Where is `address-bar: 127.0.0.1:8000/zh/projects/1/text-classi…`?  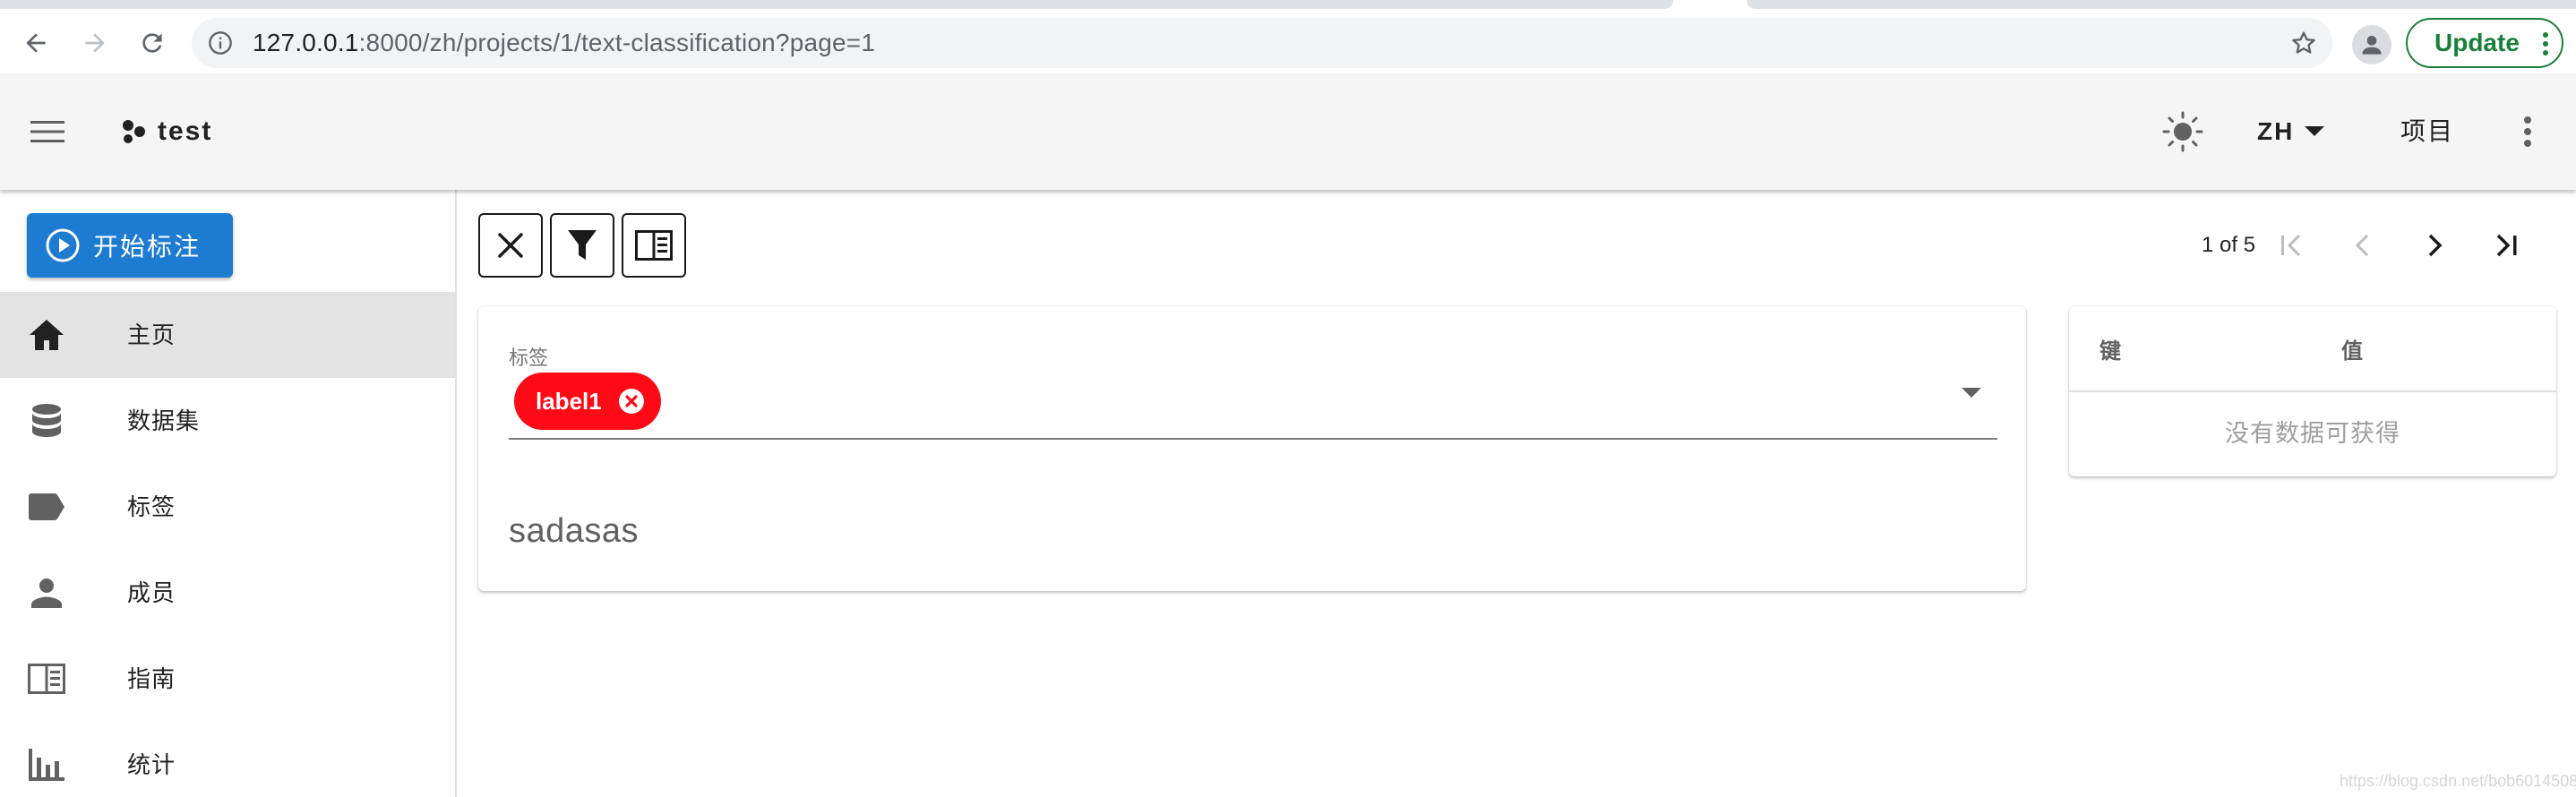 address-bar: 127.0.0.1:8000/zh/projects/1/text-classi… is located at coordinates (1262, 43).